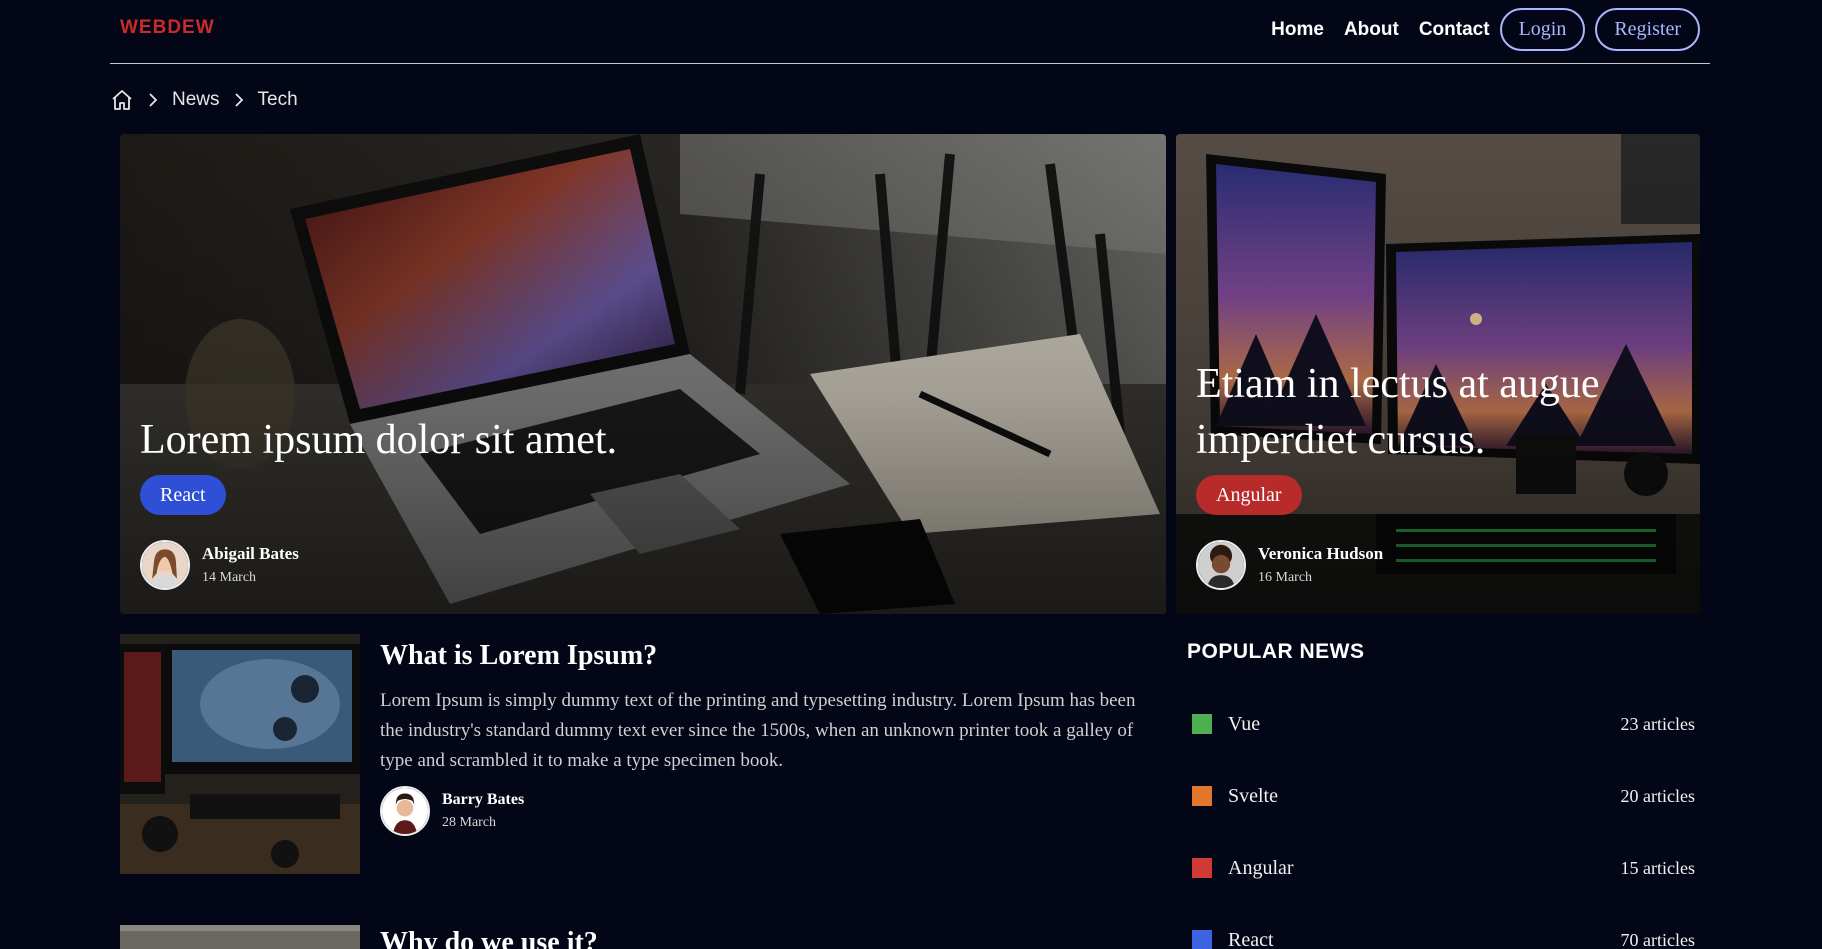 The width and height of the screenshot is (1822, 949). I want to click on article-title: What is Lorem Ipsum?, so click(770, 656).